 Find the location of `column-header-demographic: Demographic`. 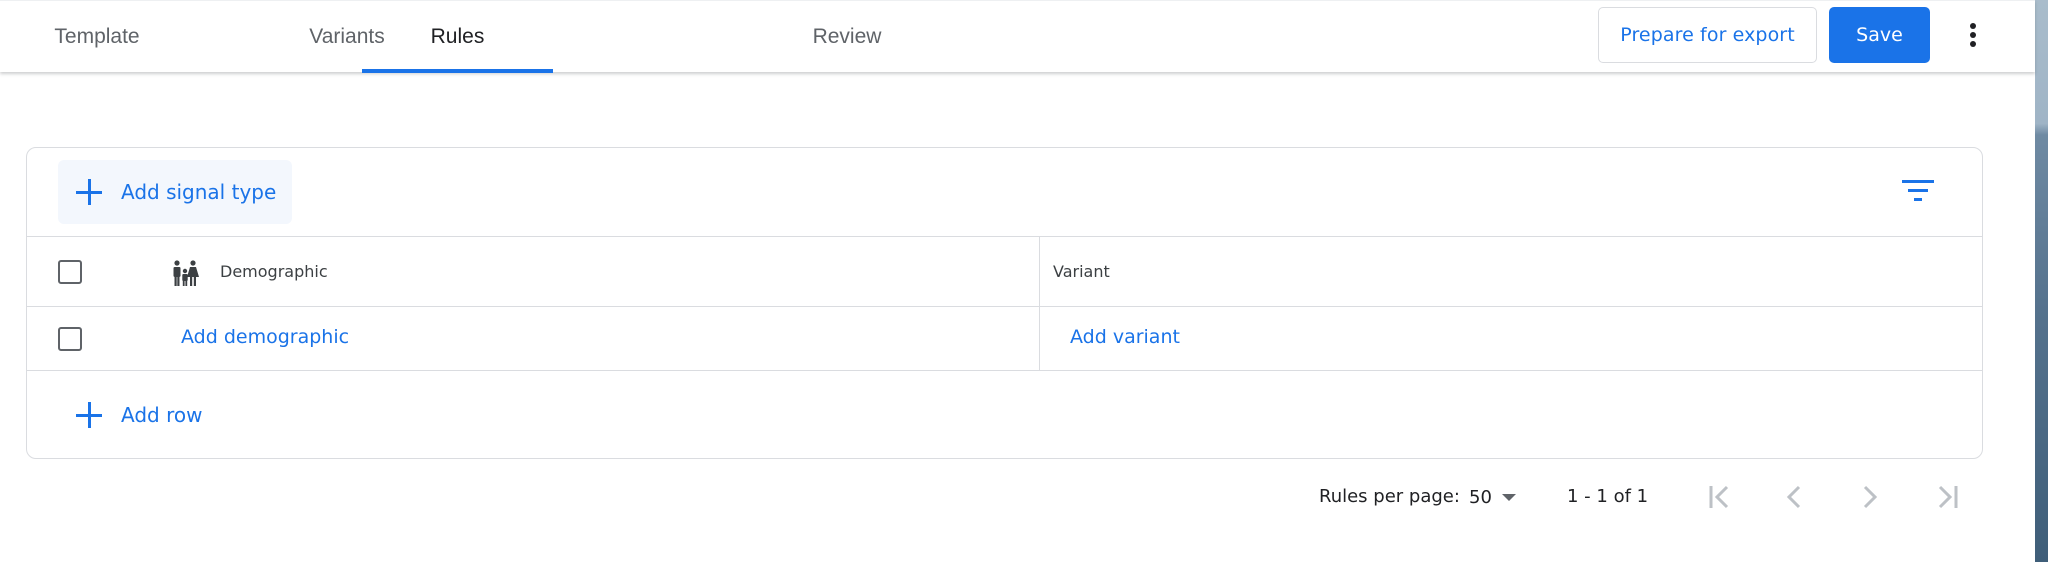

column-header-demographic: Demographic is located at coordinates (274, 271).